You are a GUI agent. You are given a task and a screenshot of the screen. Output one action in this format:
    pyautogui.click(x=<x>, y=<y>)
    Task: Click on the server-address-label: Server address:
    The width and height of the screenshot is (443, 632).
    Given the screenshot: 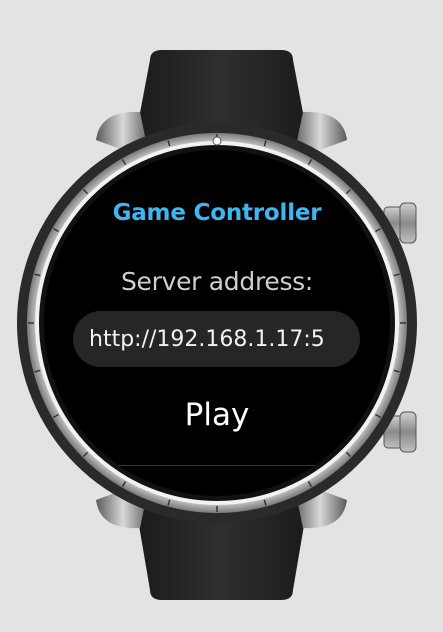 What is the action you would take?
    pyautogui.click(x=217, y=281)
    